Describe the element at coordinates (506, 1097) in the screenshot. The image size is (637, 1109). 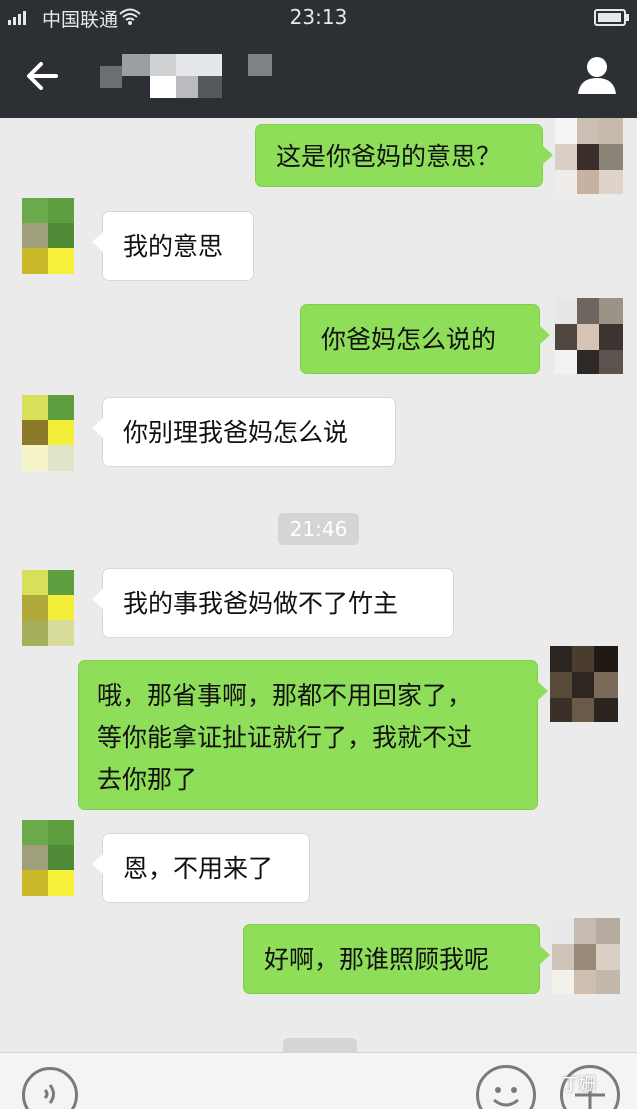
I see `emoji-icon` at that location.